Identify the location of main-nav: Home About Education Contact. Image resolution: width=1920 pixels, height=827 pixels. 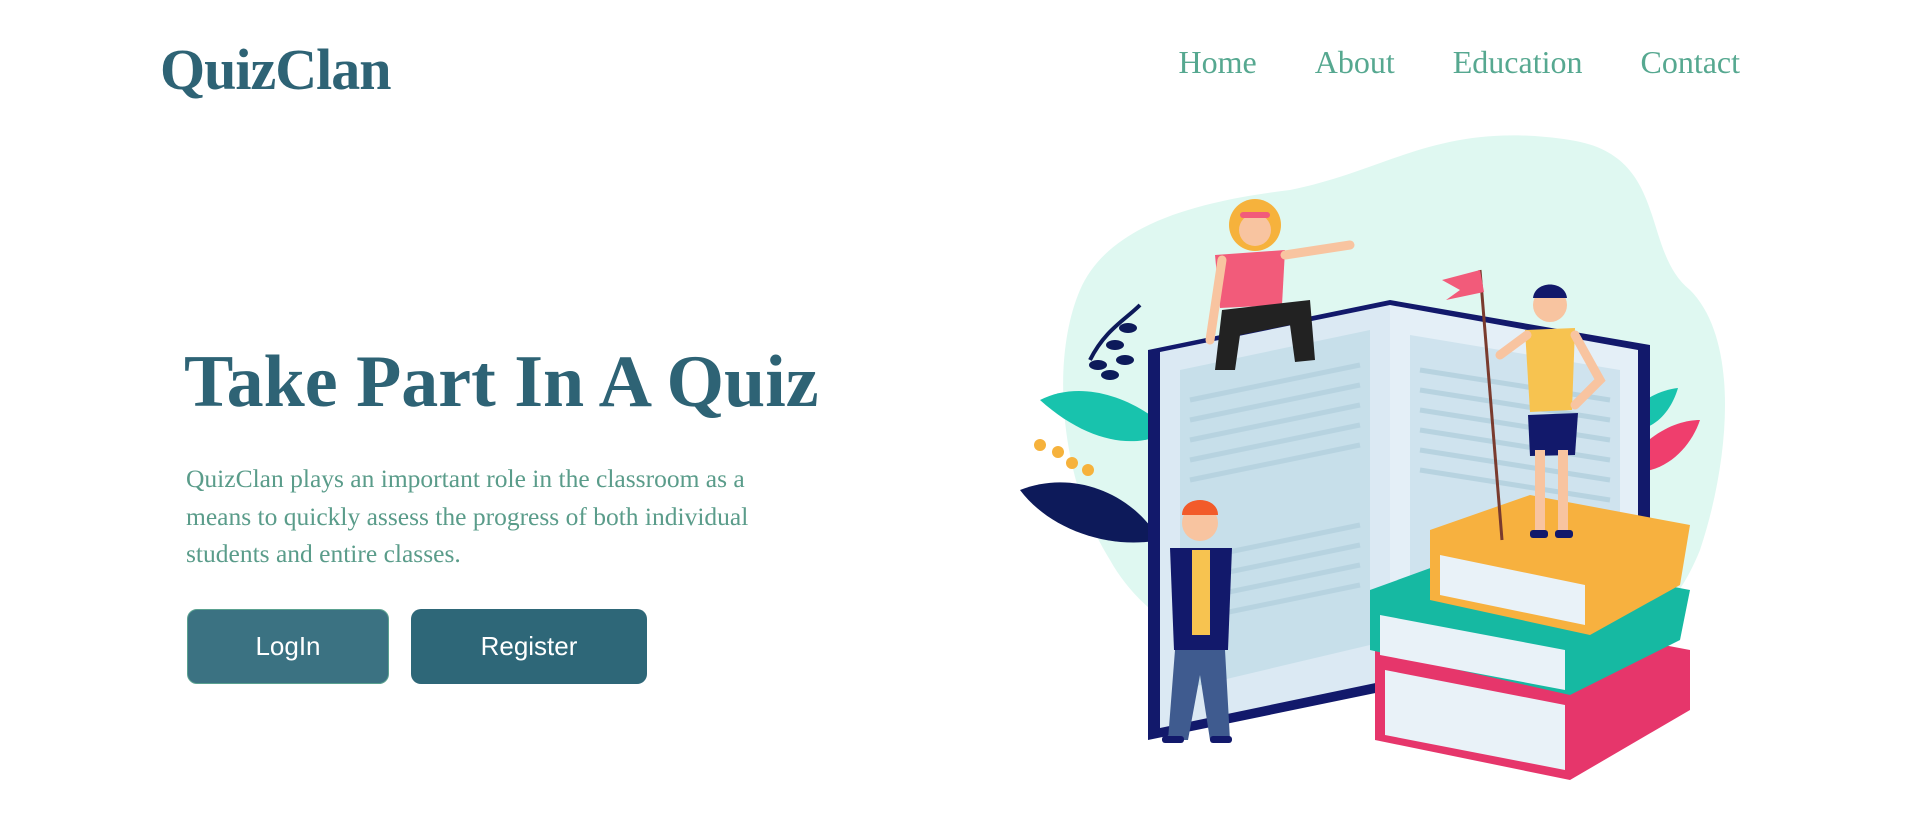
(1459, 62).